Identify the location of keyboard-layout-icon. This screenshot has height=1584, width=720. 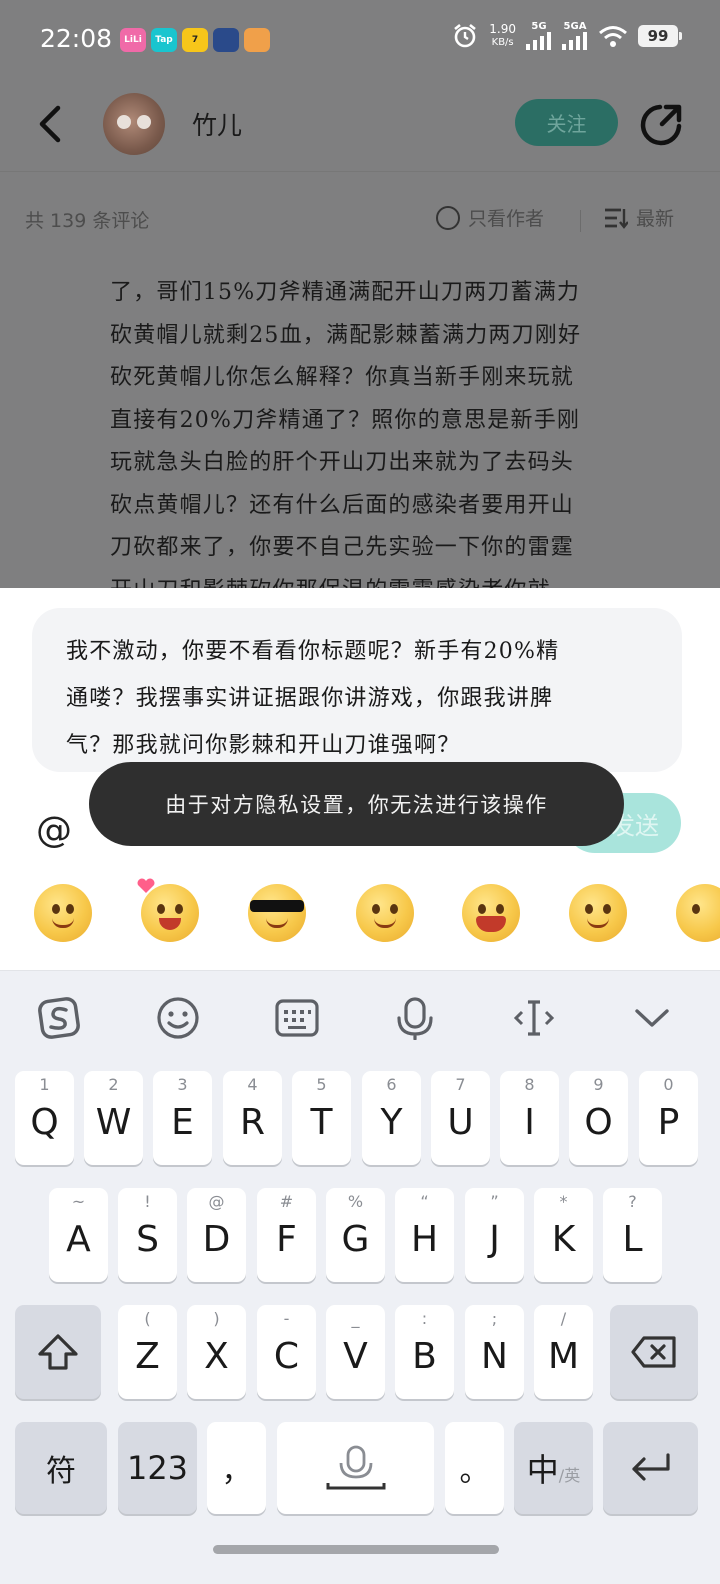
(297, 1018).